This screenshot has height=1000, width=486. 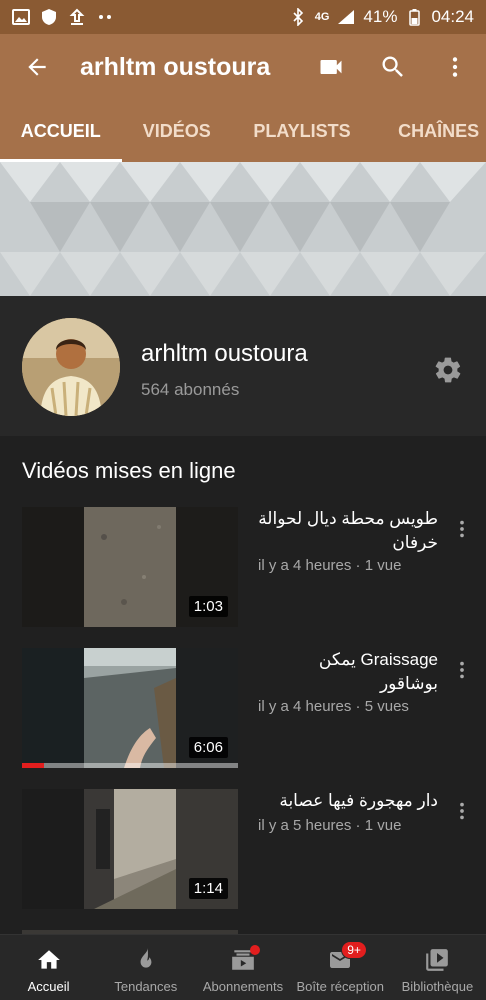 I want to click on search-button, so click(x=393, y=67).